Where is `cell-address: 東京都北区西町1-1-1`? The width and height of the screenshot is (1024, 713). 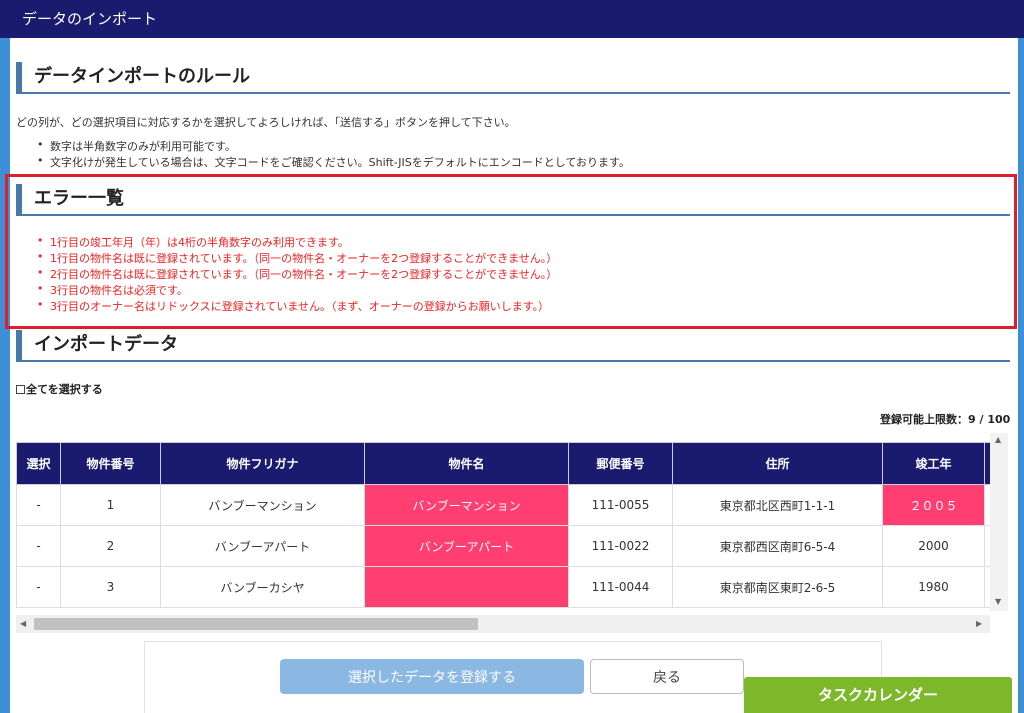 cell-address: 東京都北区西町1-1-1 is located at coordinates (777, 505).